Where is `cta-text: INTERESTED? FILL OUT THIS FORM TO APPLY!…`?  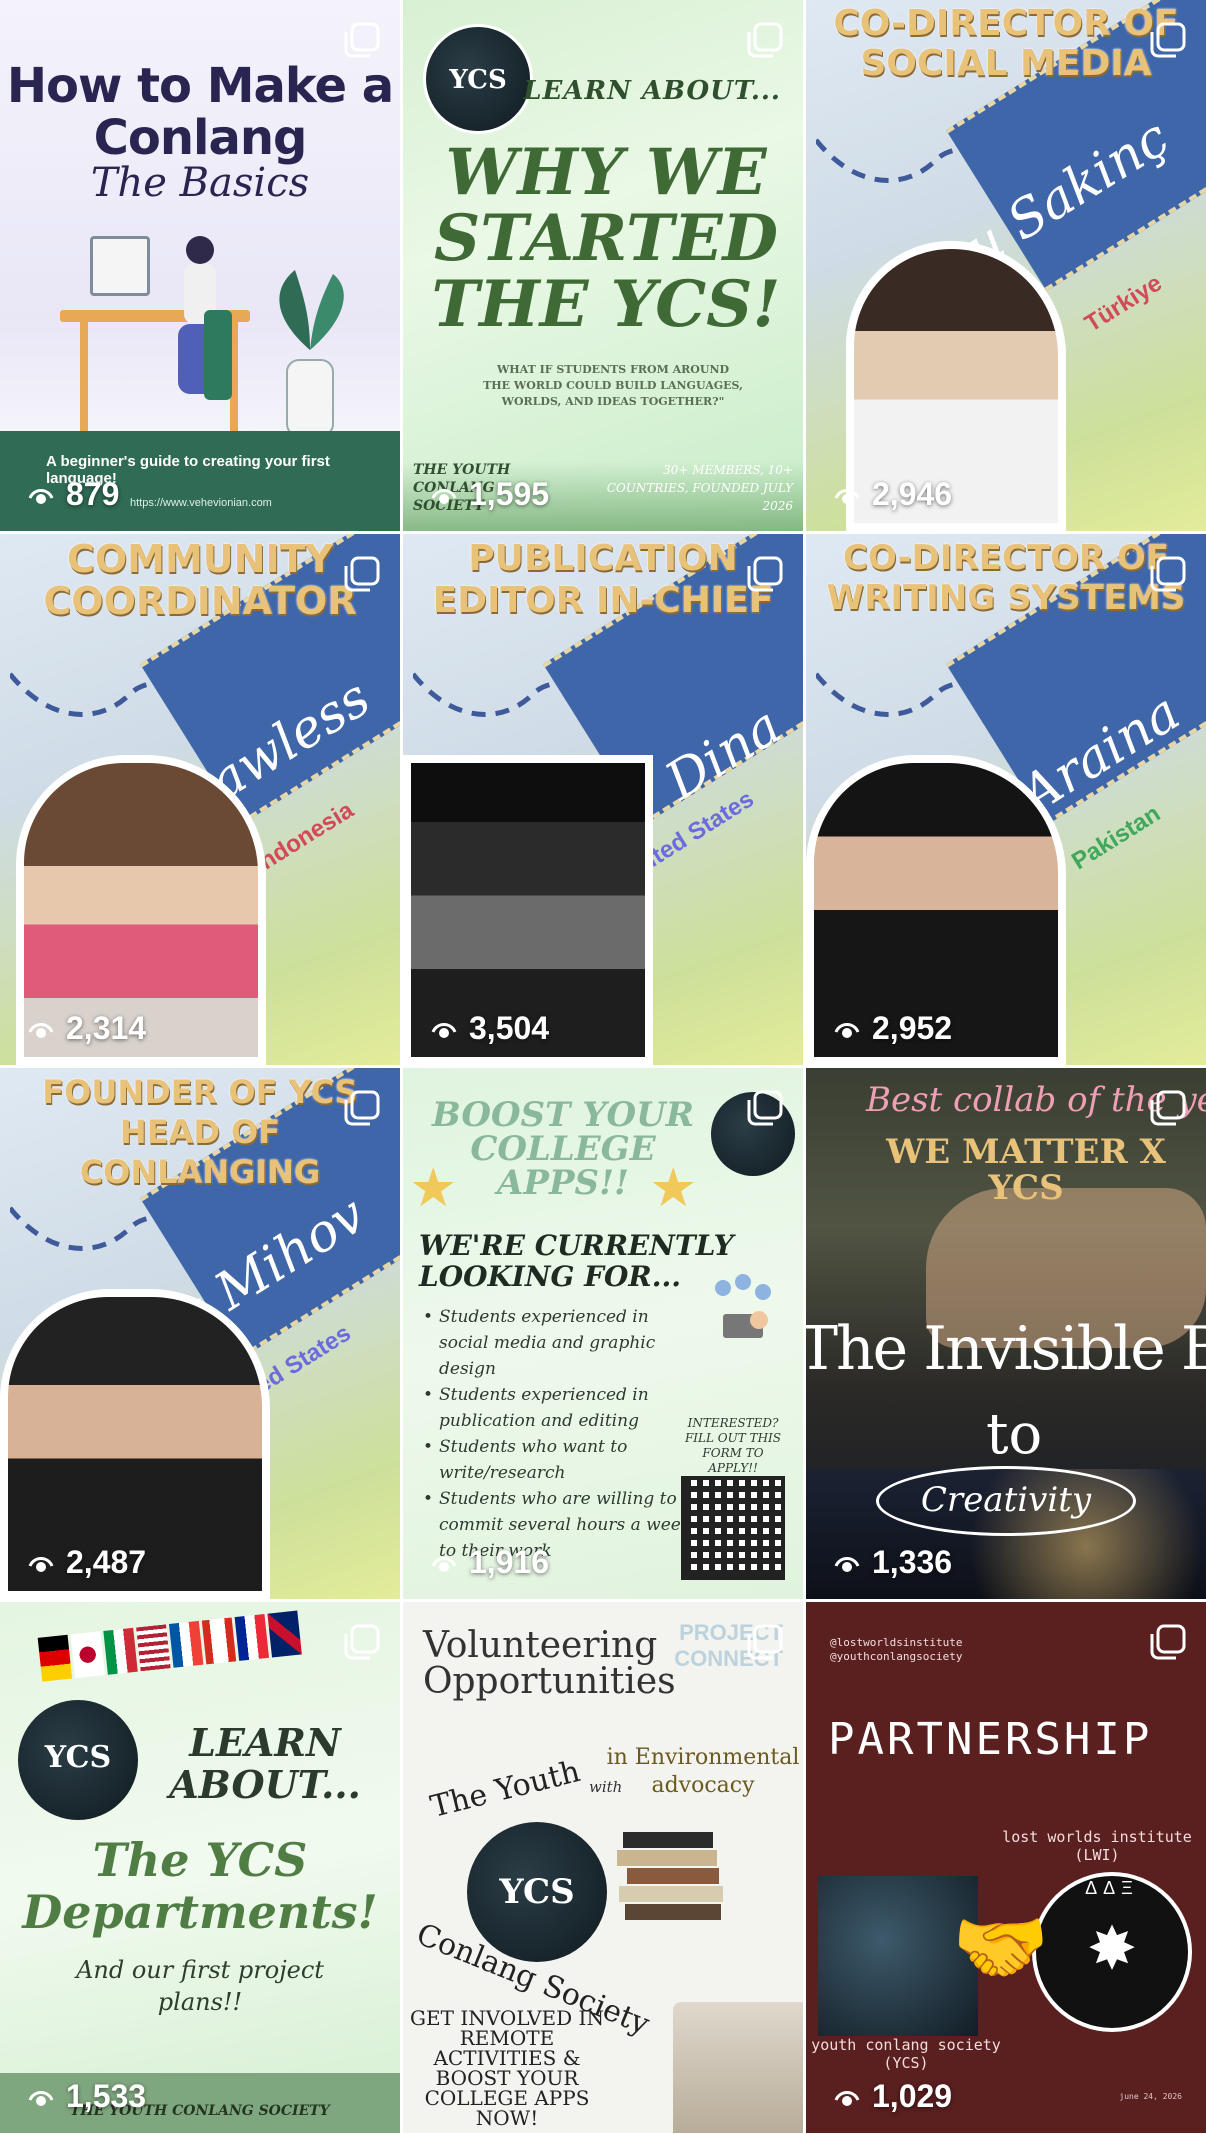 cta-text: INTERESTED? FILL OUT THIS FORM TO APPLY!… is located at coordinates (733, 1445).